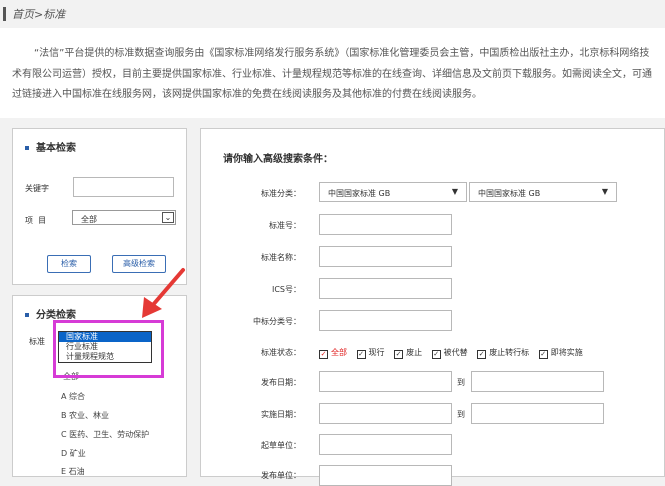 The height and width of the screenshot is (486, 665). What do you see at coordinates (286, 289) in the screenshot?
I see `ics-label: ICS号：` at bounding box center [286, 289].